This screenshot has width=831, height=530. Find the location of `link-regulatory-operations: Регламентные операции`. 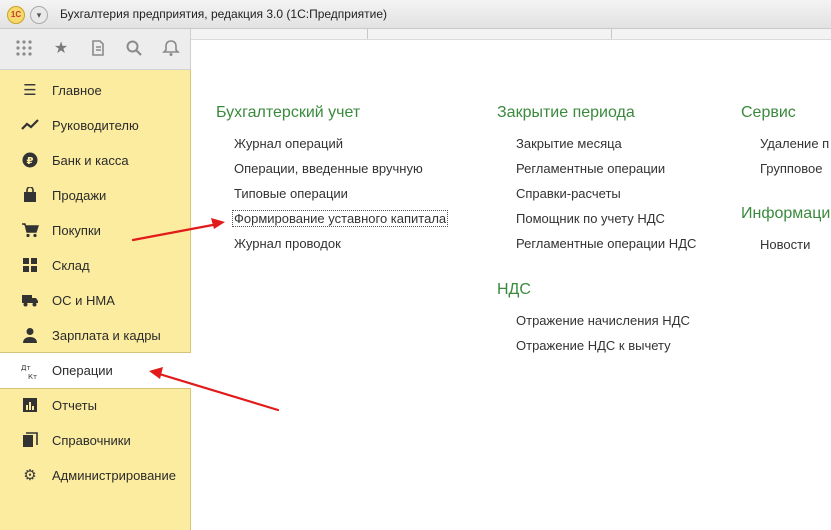

link-regulatory-operations: Регламентные операции is located at coordinates (590, 168).